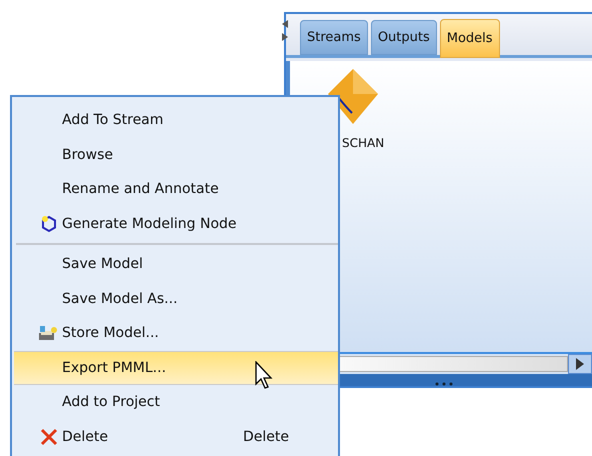  I want to click on tab: Models, so click(470, 38).